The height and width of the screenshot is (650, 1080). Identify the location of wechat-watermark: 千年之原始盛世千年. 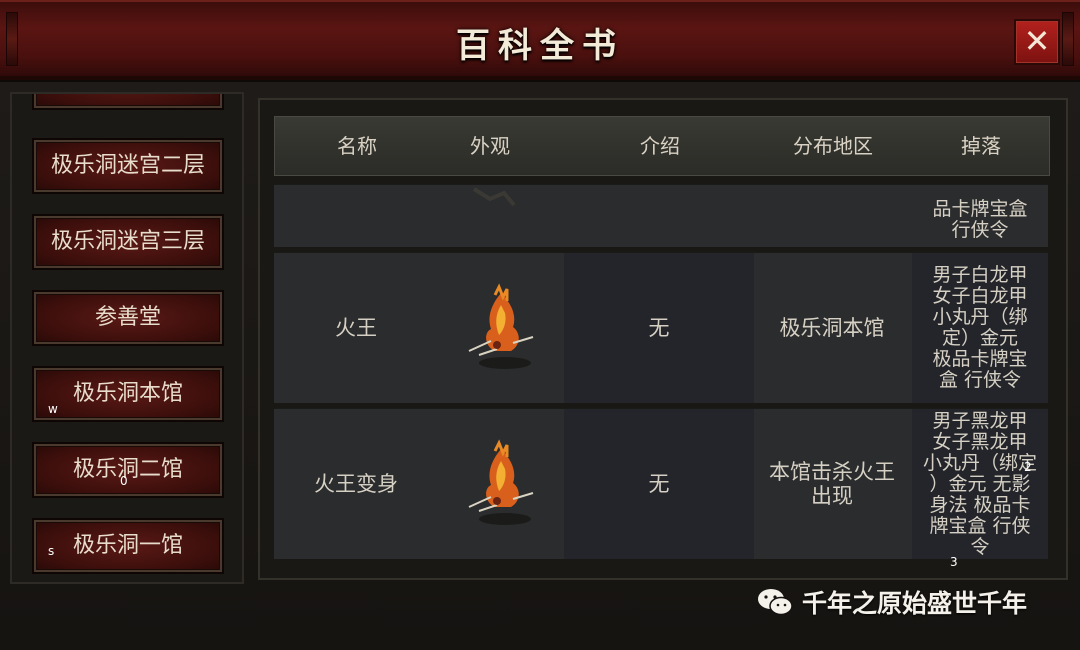
(891, 602).